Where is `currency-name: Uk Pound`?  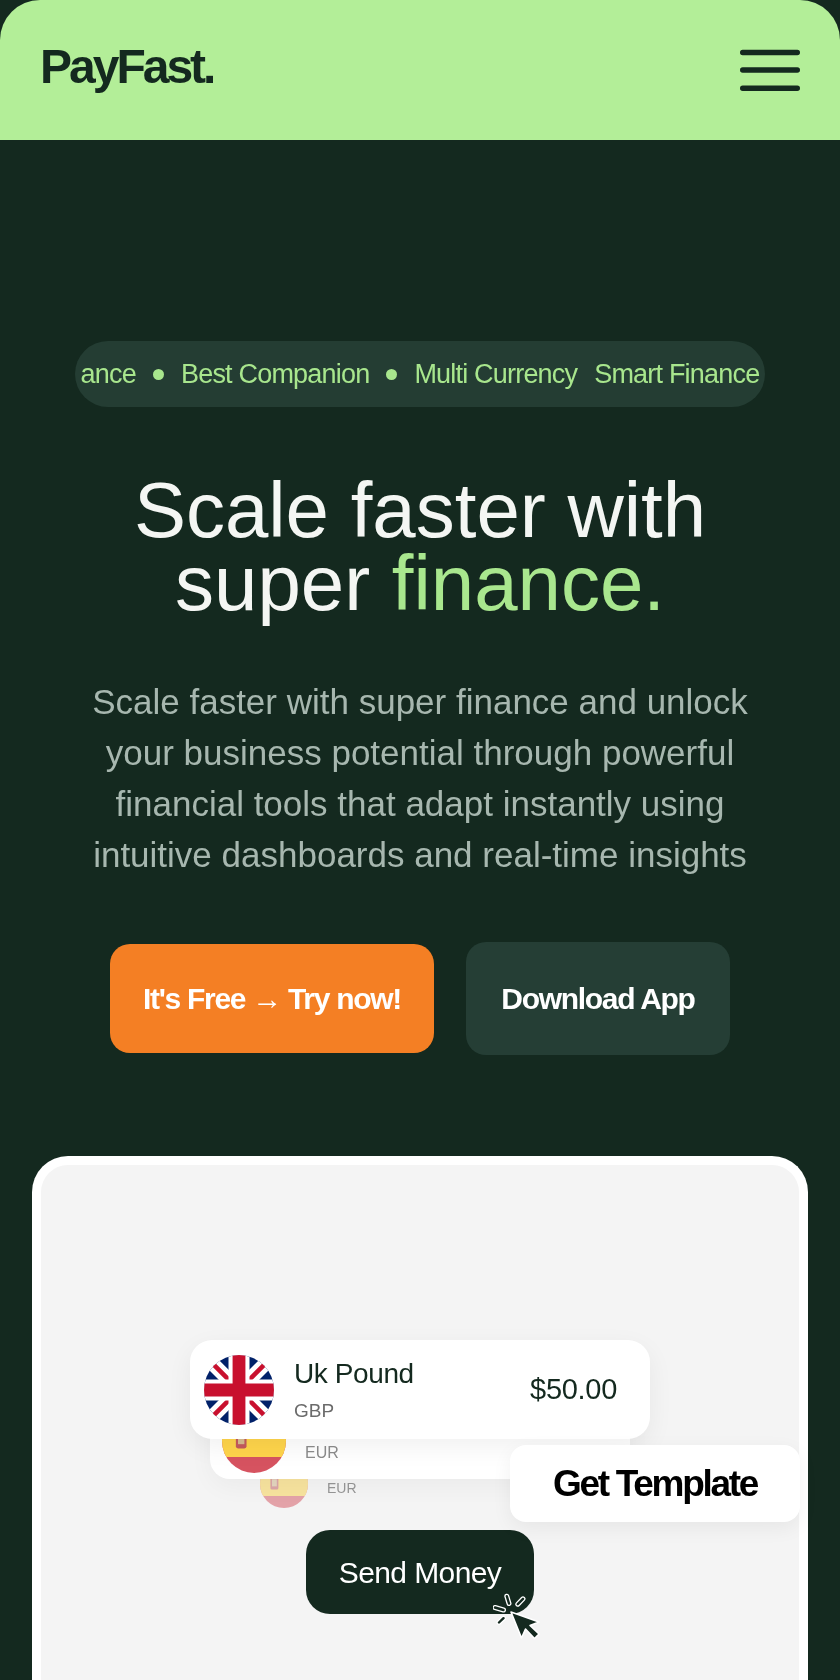
currency-name: Uk Pound is located at coordinates (354, 1373).